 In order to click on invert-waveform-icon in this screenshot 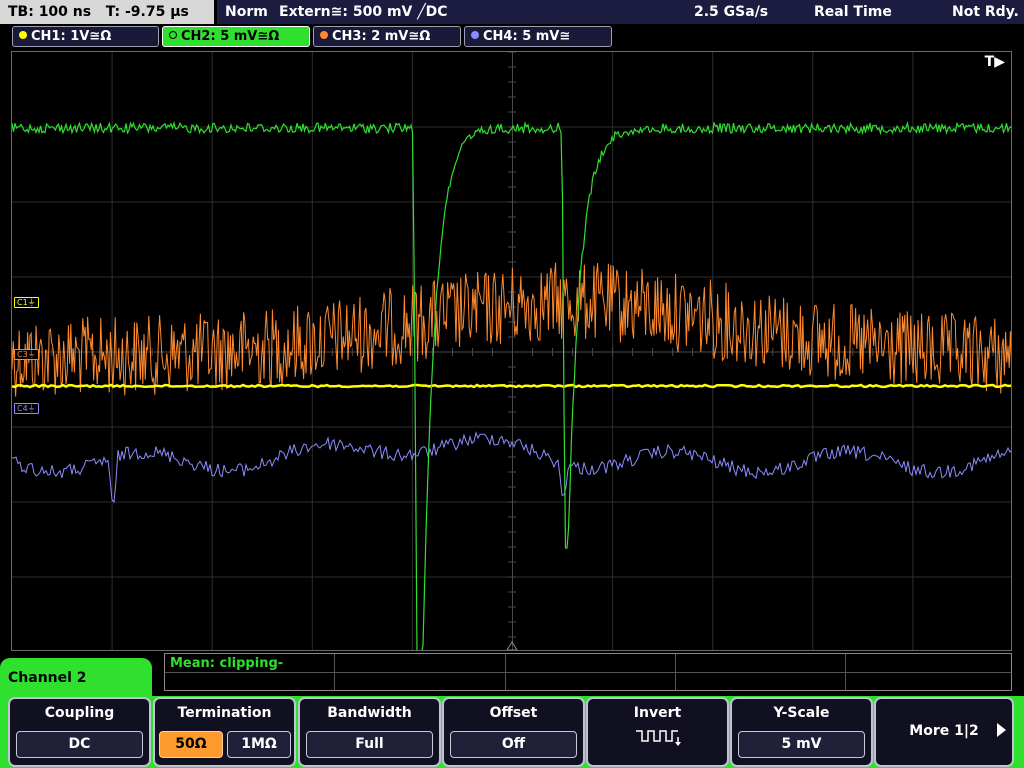, I will do `click(658, 738)`.